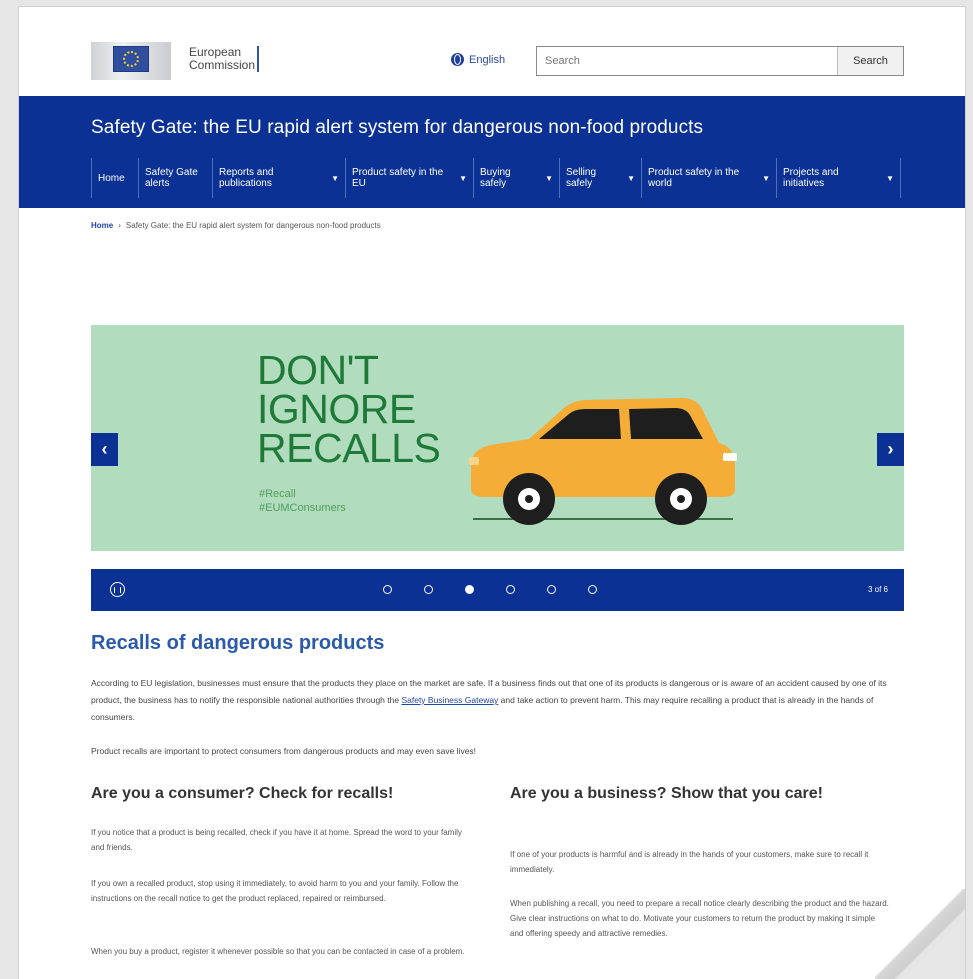  I want to click on nav-item-selling-safely: Selling safely ▼, so click(600, 178).